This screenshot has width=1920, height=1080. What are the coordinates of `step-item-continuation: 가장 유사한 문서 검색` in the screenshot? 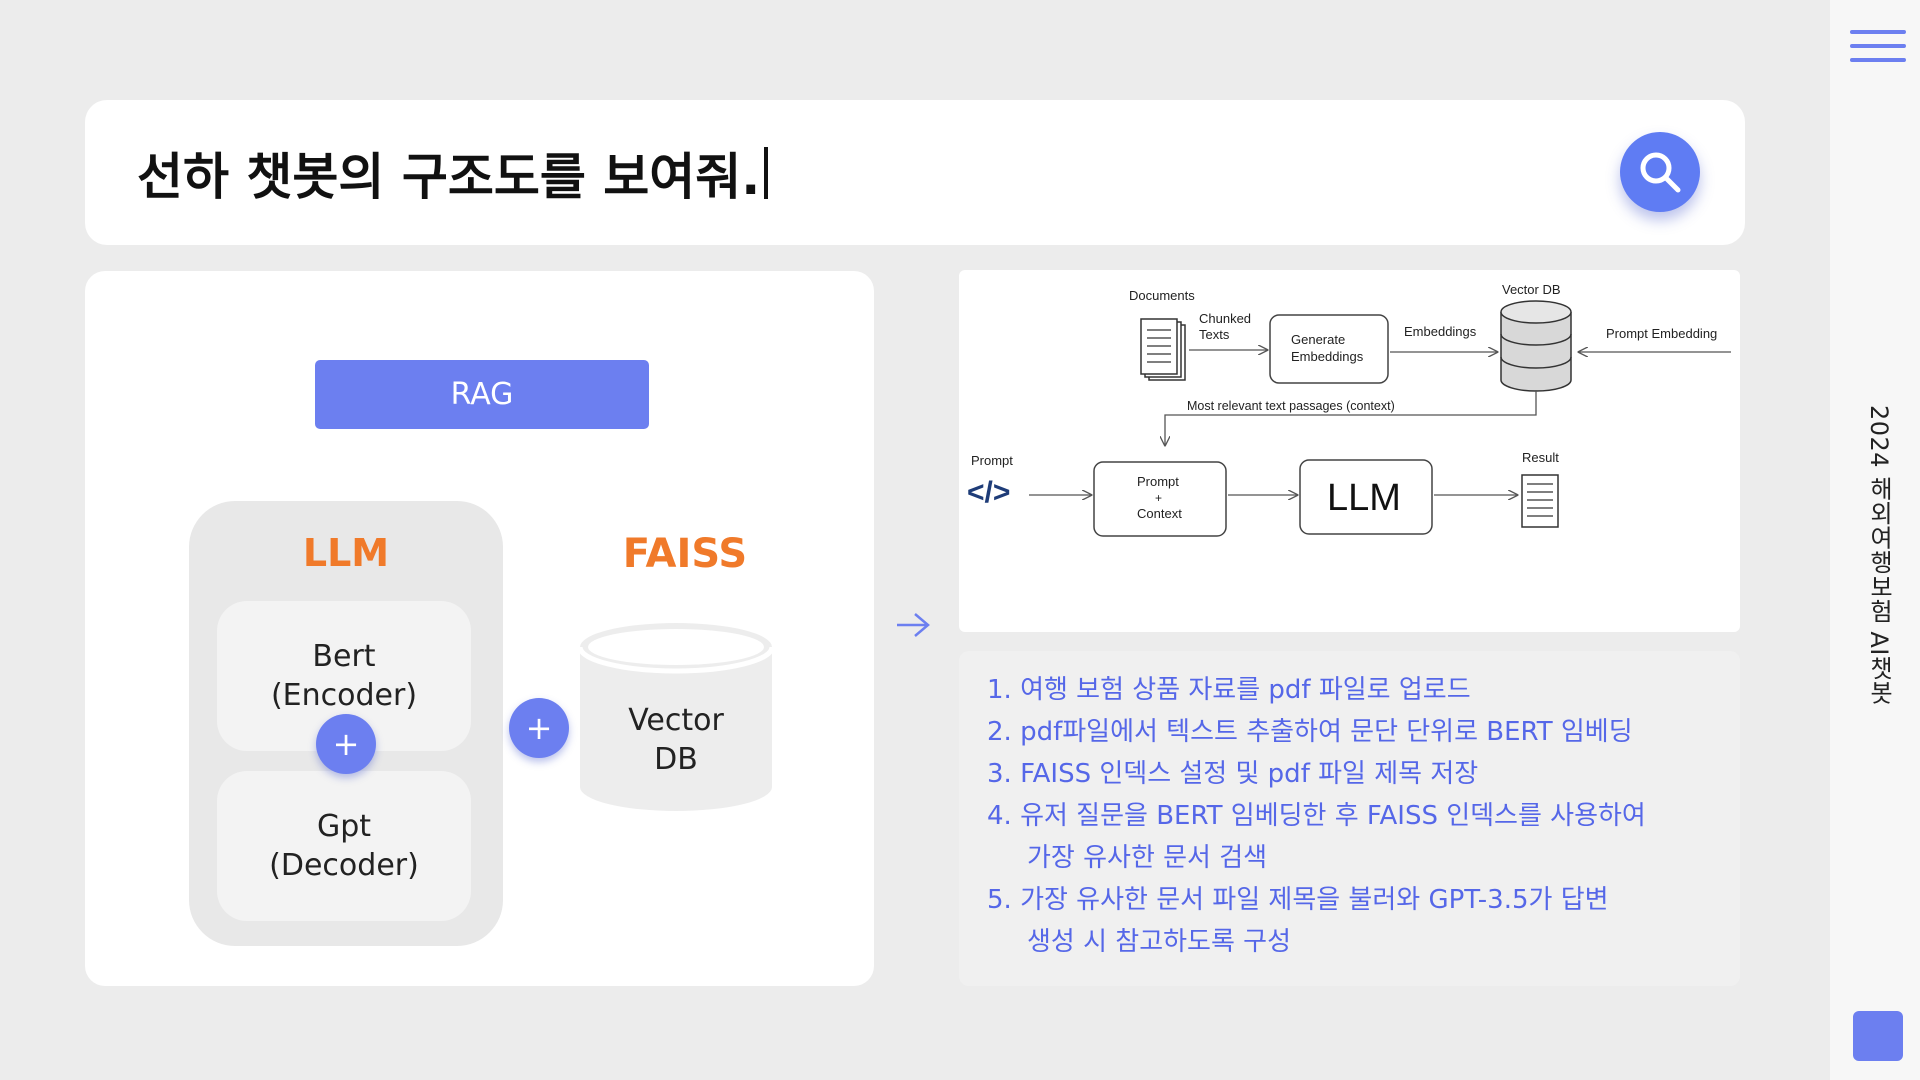 It's located at (1147, 858).